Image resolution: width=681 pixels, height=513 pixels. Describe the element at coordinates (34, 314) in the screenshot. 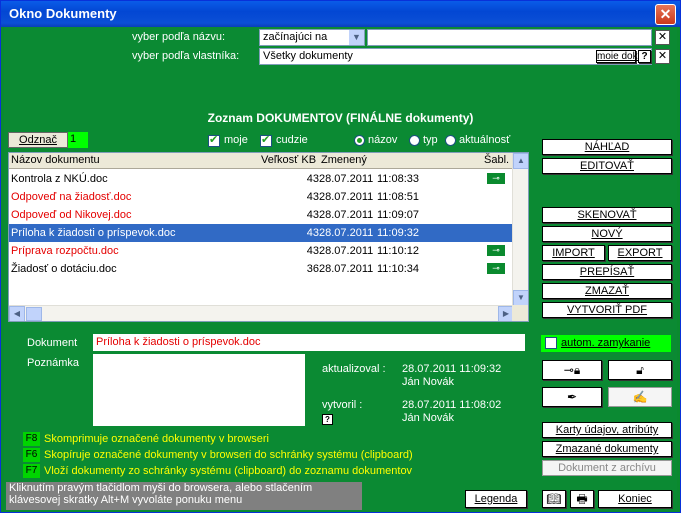

I see `scroll-thumb` at that location.